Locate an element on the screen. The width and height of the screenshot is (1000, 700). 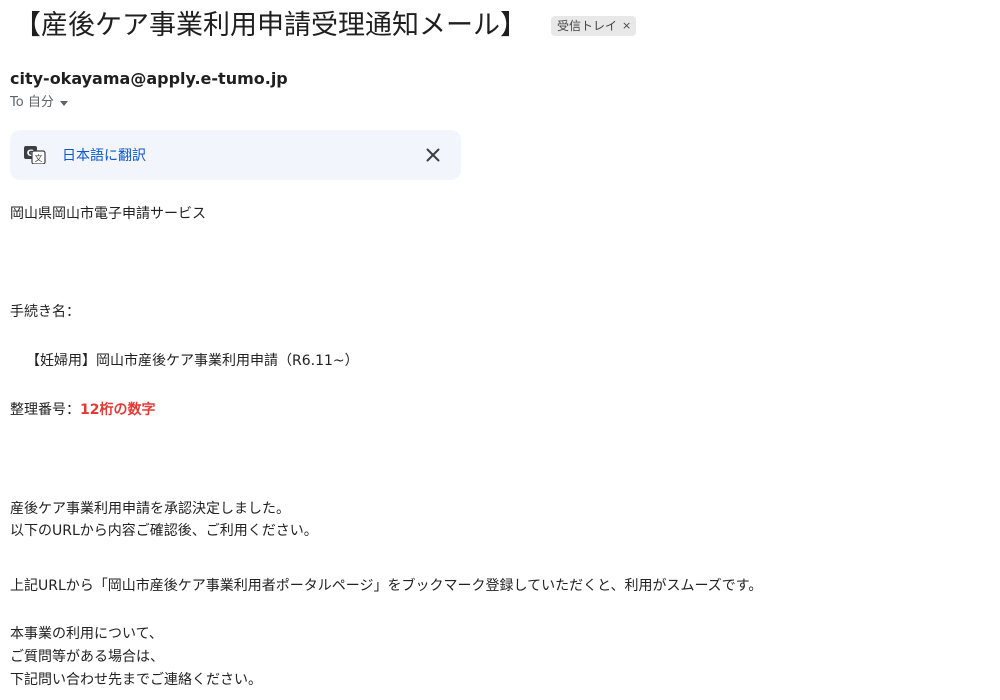
label-chip-inbox: 受信トレイ × is located at coordinates (594, 26).